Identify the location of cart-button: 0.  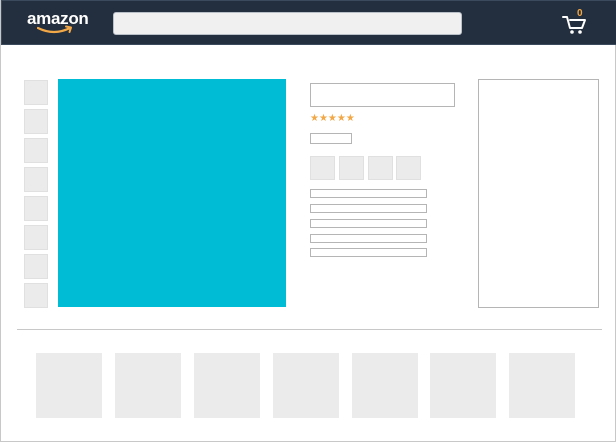
(577, 22).